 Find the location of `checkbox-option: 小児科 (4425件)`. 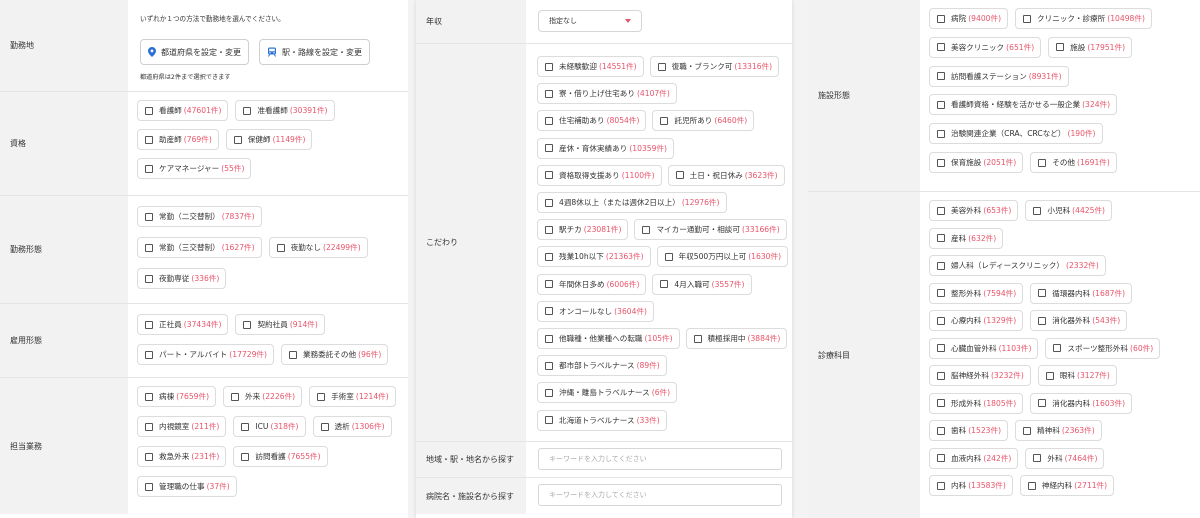

checkbox-option: 小児科 (4425件) is located at coordinates (1069, 210).